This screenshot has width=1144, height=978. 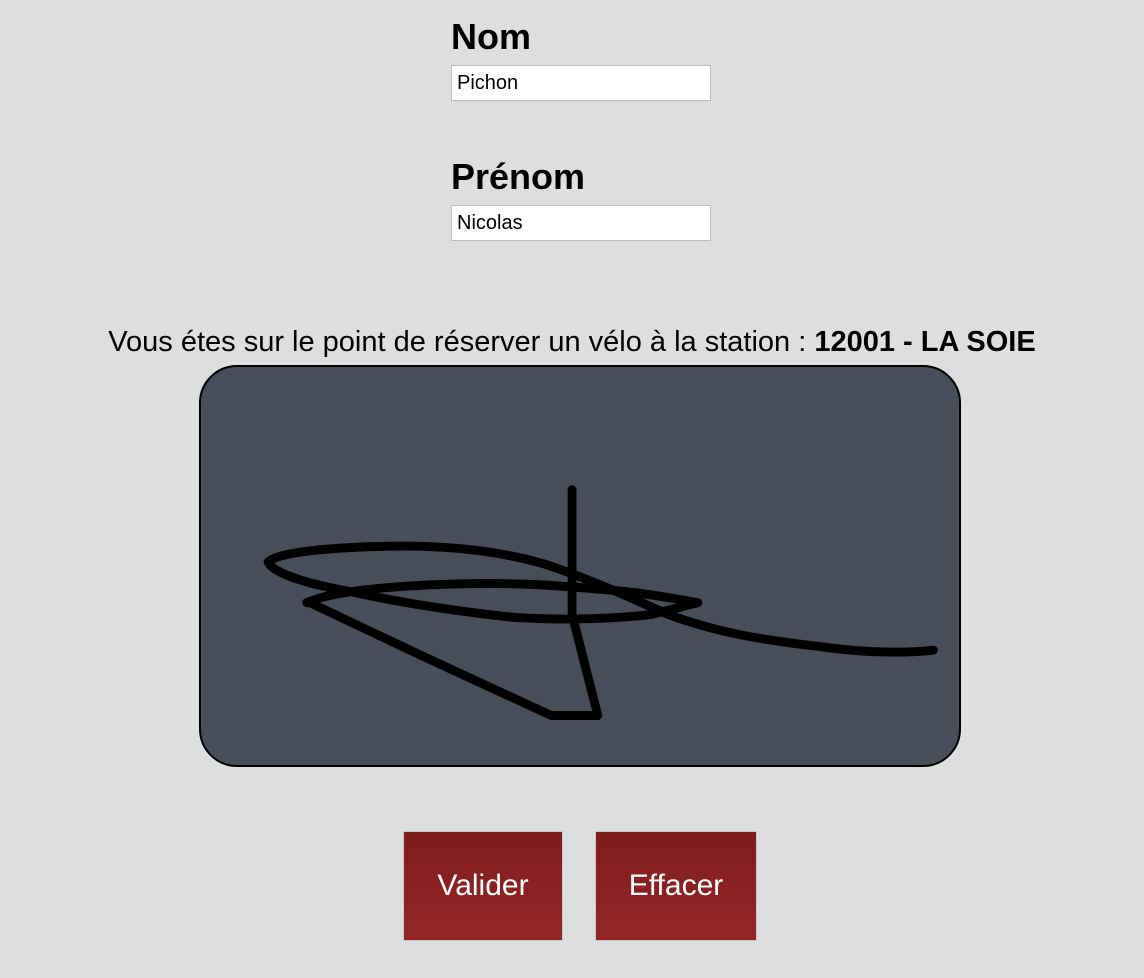 I want to click on nom-input, so click(x=581, y=83).